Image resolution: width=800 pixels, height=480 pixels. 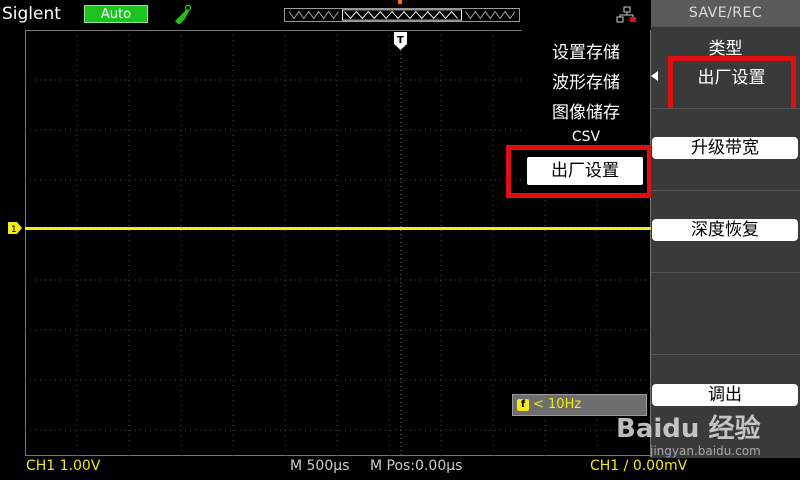 I want to click on baidu-watermark-logo: Baidu 经验, so click(x=688, y=429).